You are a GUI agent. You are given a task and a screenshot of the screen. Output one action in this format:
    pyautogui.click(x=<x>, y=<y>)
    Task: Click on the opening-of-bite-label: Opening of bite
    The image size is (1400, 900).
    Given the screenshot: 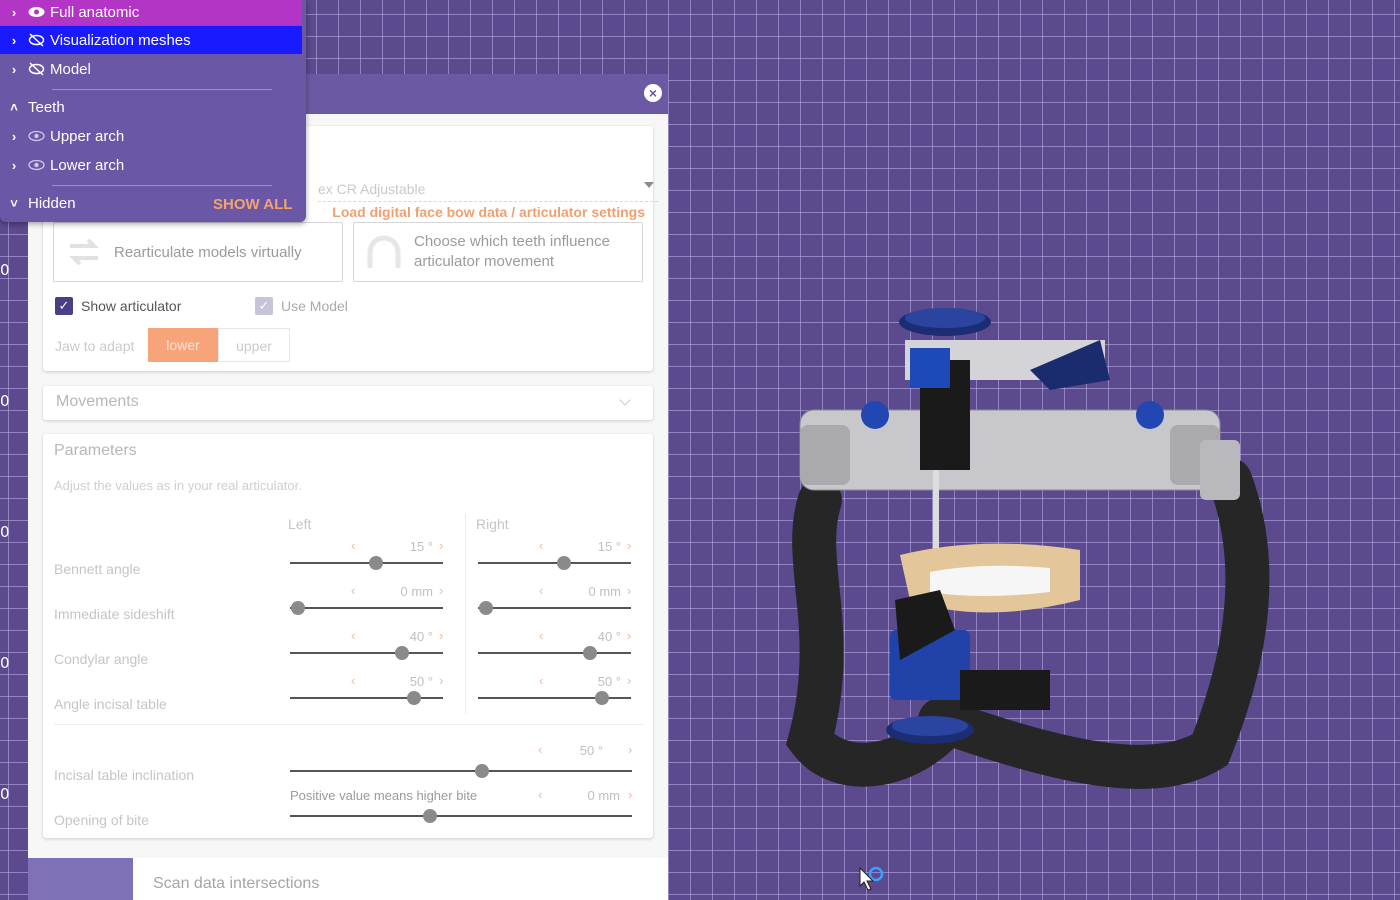 What is the action you would take?
    pyautogui.click(x=101, y=820)
    